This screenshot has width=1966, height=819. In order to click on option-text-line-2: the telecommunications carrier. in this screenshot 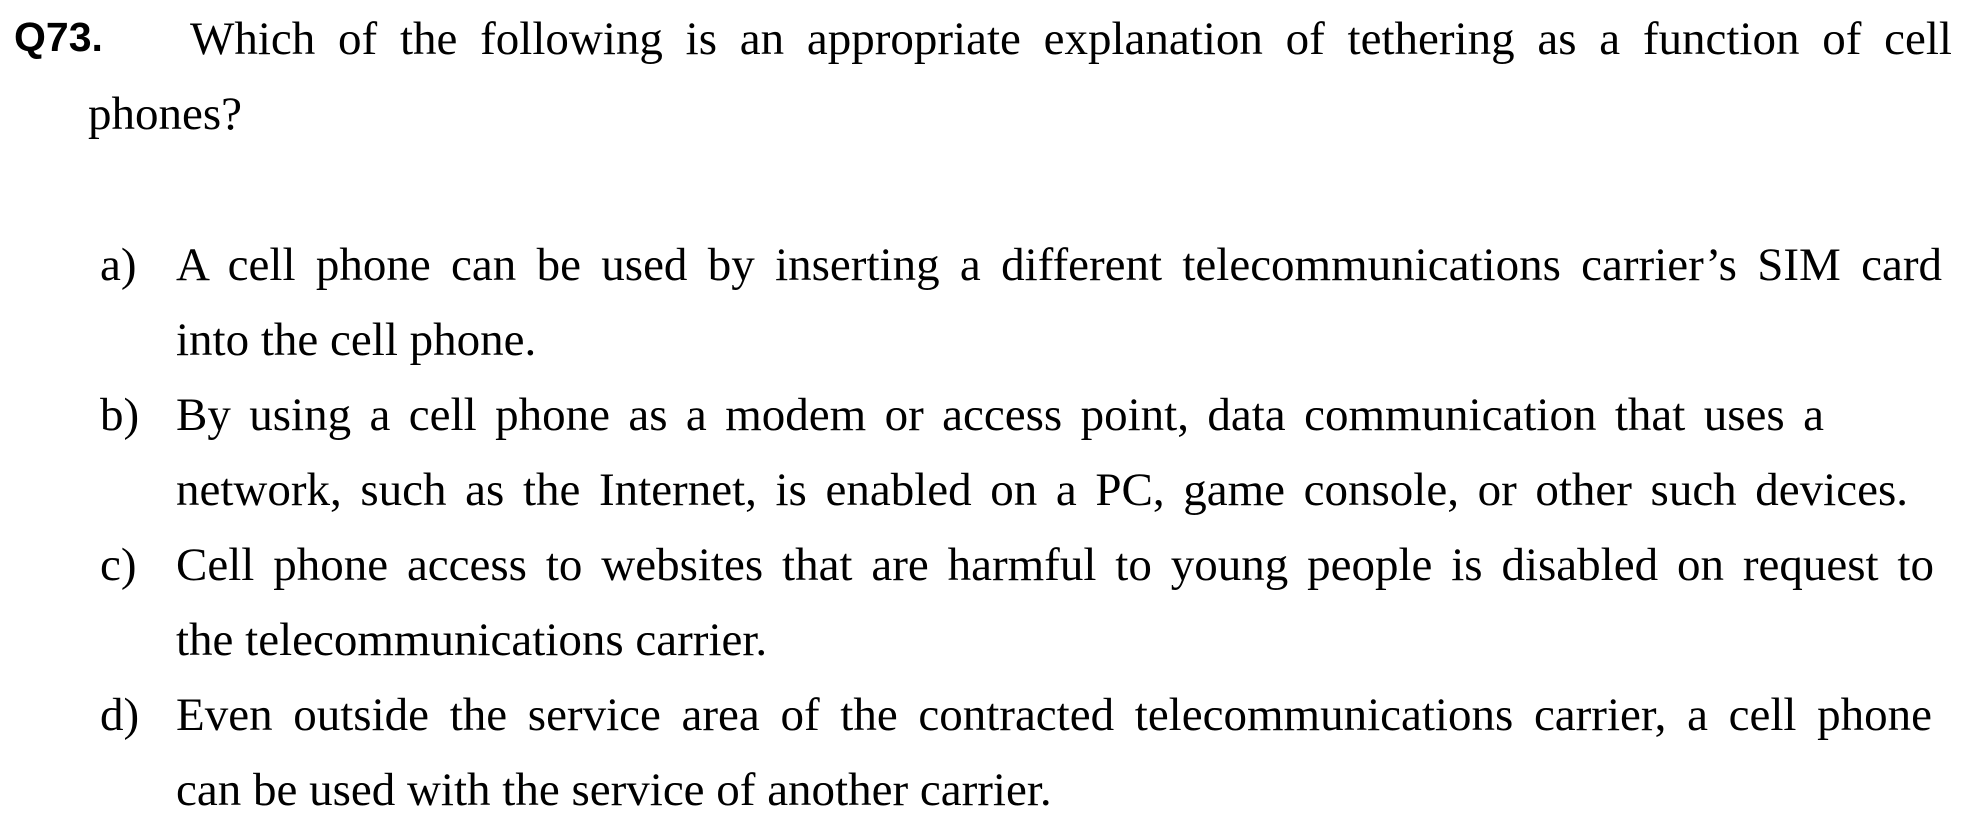, I will do `click(472, 640)`.